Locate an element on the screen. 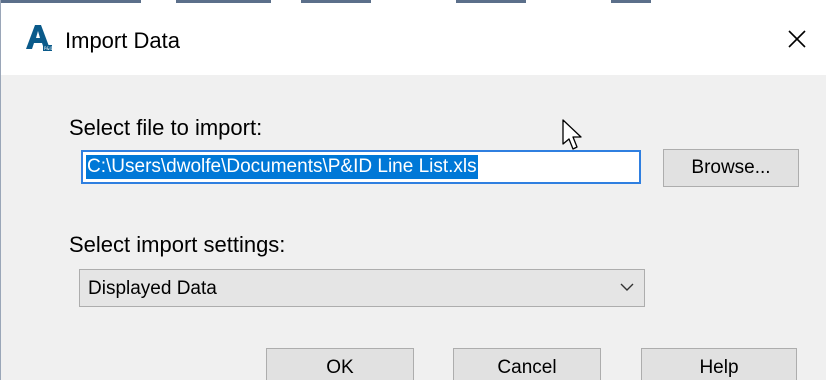  dialog-title: Import Data is located at coordinates (122, 40).